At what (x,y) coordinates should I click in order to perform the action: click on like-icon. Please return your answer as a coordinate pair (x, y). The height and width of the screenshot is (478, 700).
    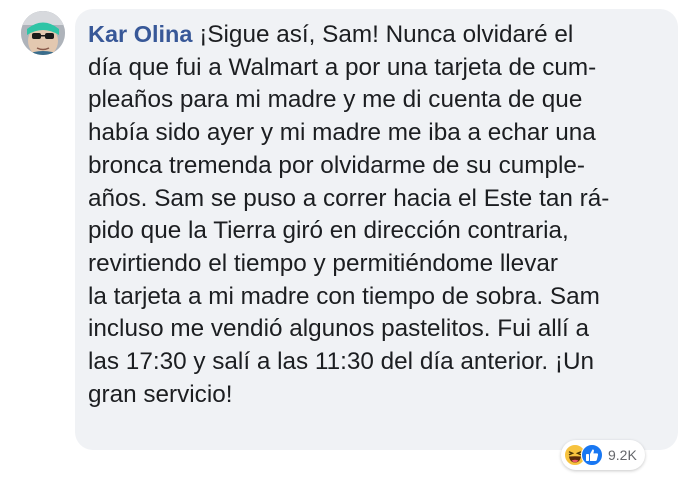
    Looking at the image, I should click on (592, 455).